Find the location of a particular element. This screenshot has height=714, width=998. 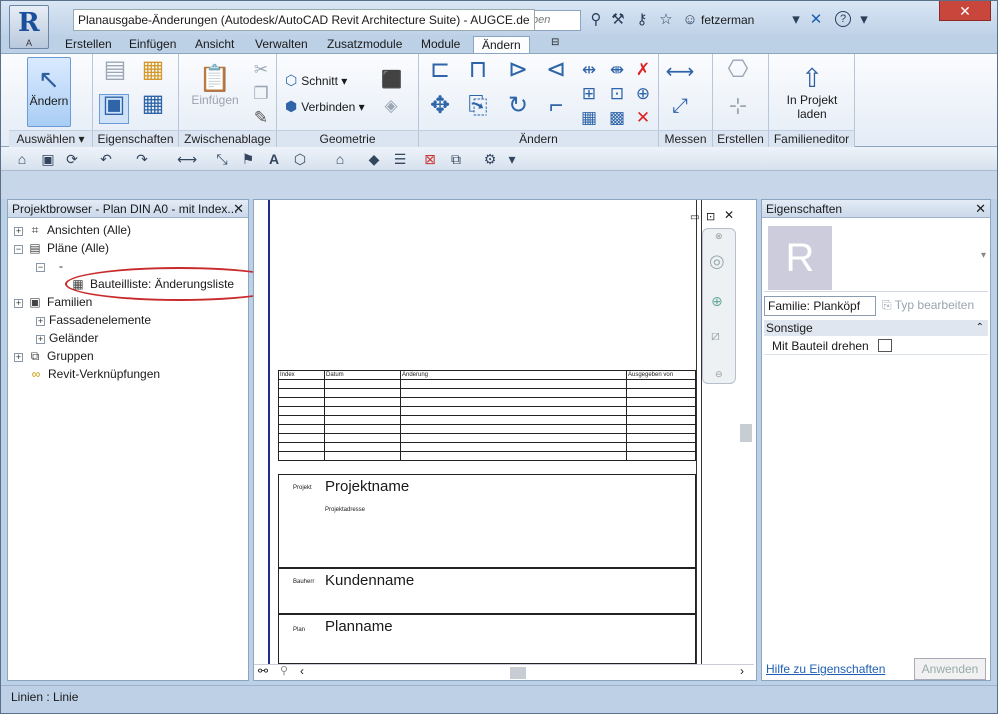

tag-icon: ⚑ is located at coordinates (248, 159).